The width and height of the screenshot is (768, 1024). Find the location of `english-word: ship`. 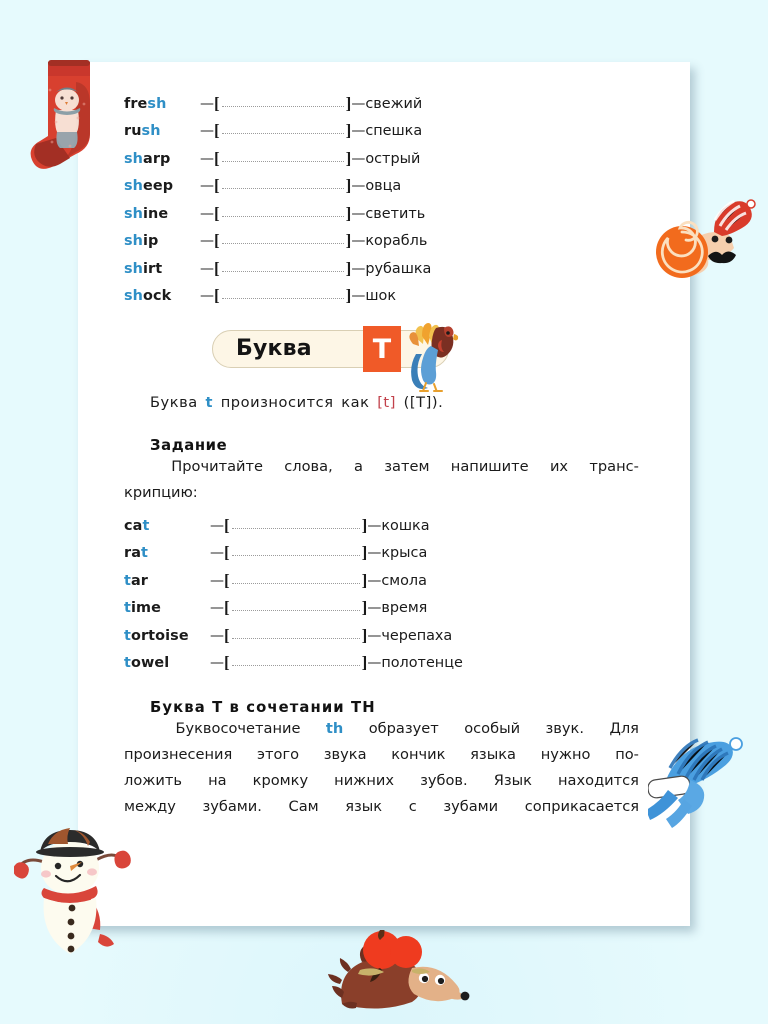

english-word: ship is located at coordinates (141, 241).